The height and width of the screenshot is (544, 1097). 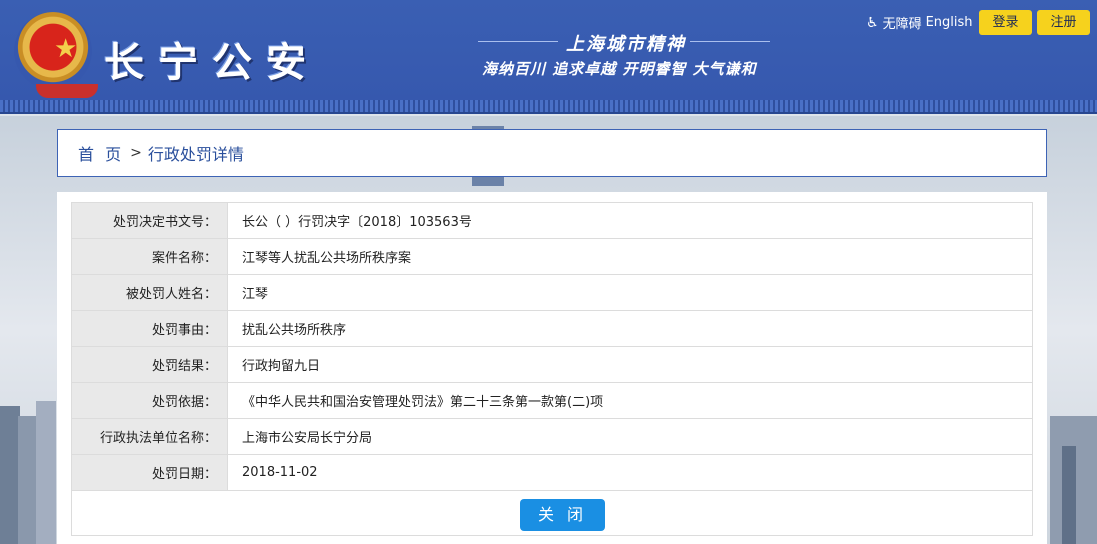 What do you see at coordinates (149, 328) in the screenshot?
I see `row-label: 处罚事由：` at bounding box center [149, 328].